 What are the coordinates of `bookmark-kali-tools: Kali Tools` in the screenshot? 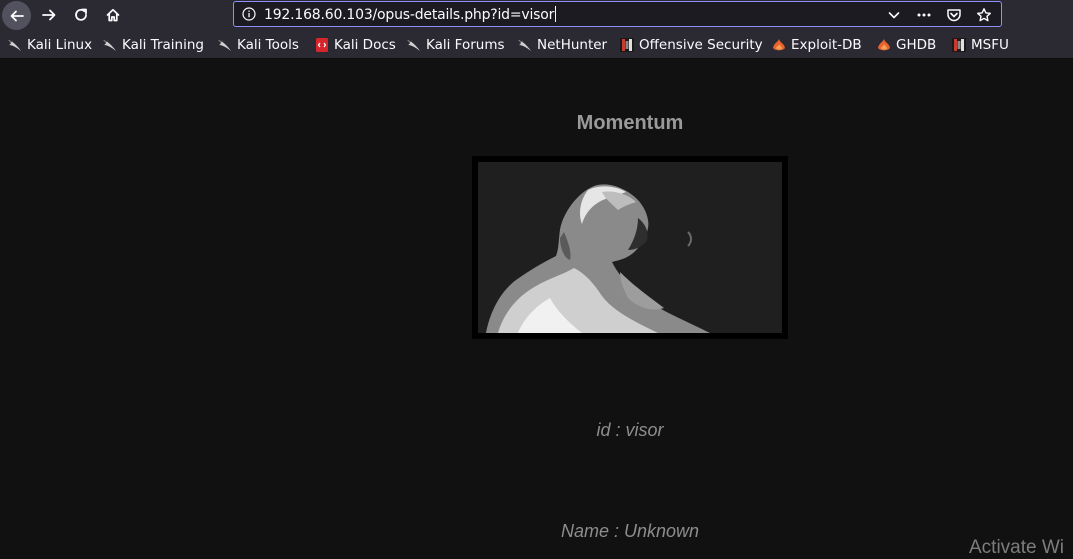 It's located at (258, 45).